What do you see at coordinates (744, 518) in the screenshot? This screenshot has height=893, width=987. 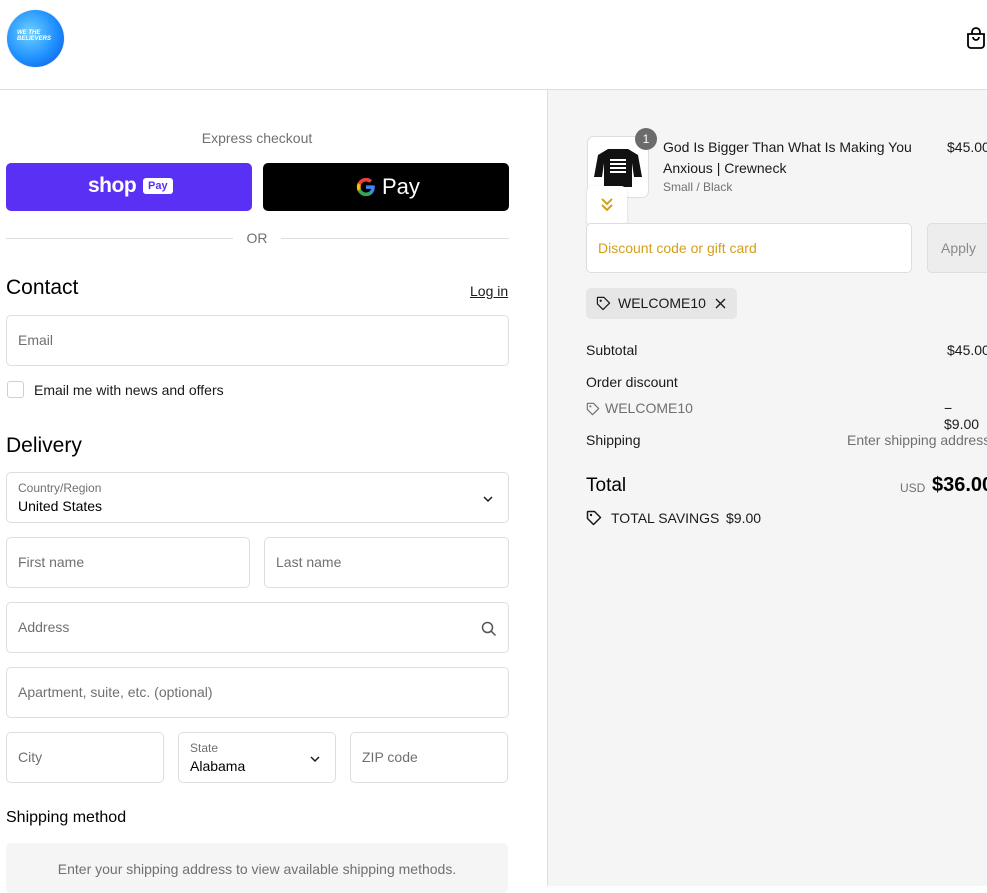 I see `total-savings-value: $9.00` at bounding box center [744, 518].